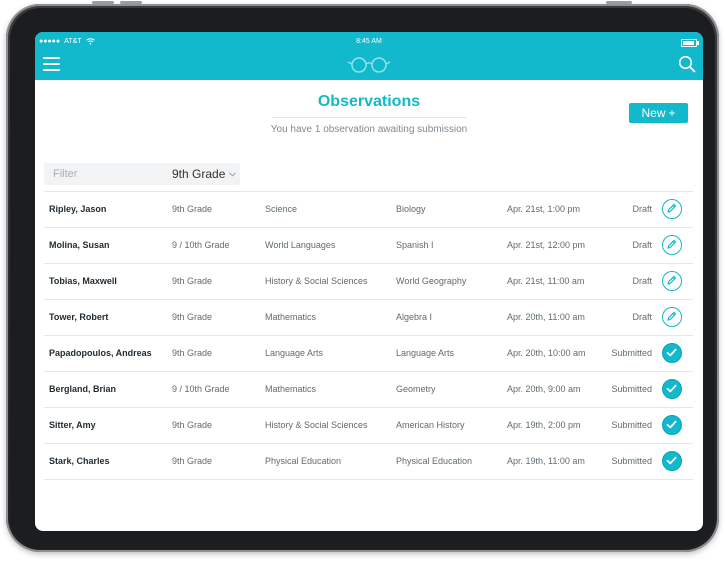  I want to click on teacher-name: Molina, Susan, so click(79, 245).